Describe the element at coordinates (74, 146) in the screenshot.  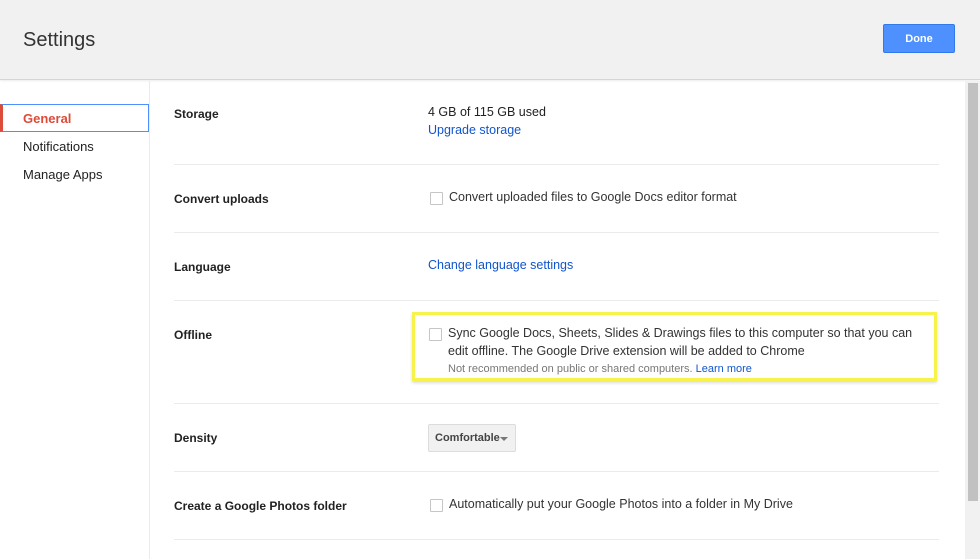
I see `sidebar-item-notifications: Notifications` at that location.